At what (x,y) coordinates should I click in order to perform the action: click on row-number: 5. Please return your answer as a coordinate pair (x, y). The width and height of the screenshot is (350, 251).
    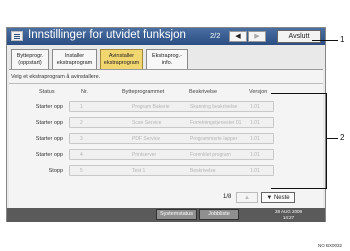
    Looking at the image, I should click on (81, 171).